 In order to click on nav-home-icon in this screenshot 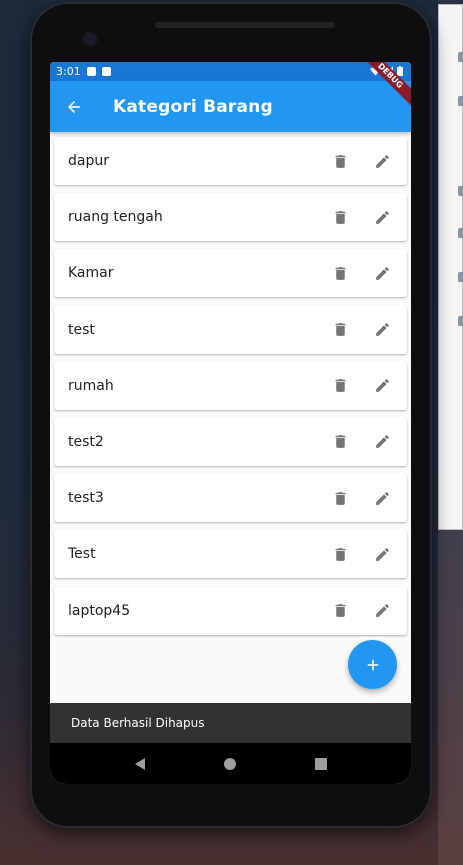, I will do `click(230, 764)`.